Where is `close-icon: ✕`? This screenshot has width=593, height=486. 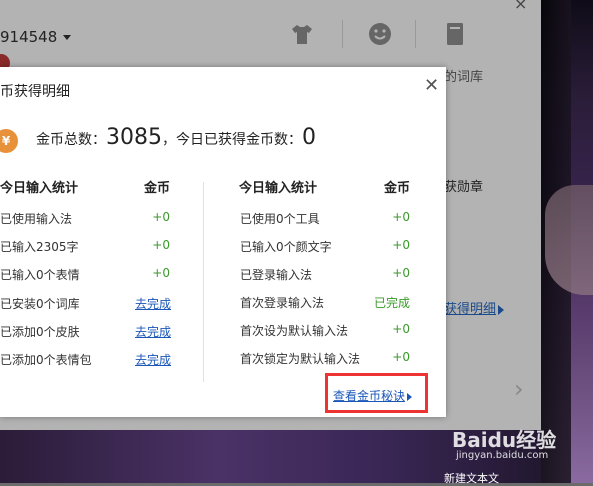 close-icon: ✕ is located at coordinates (431, 85).